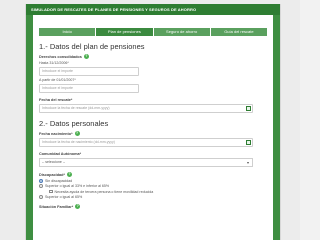 This screenshot has height=240, width=320. Describe the element at coordinates (92, 46) in the screenshot. I see `section1-title: 1.- Datos del plan de pensiones` at that location.